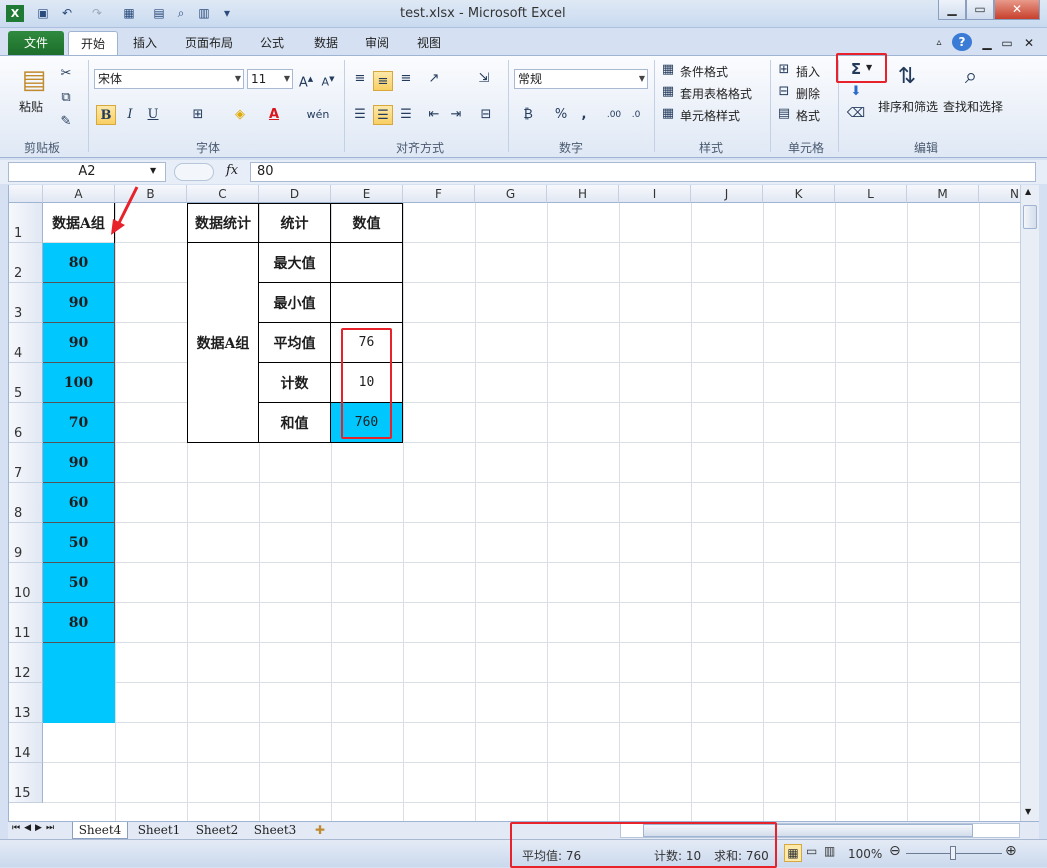 This screenshot has height=868, width=1047. Describe the element at coordinates (668, 70) in the screenshot. I see `conditional-format-icon: ▦` at that location.